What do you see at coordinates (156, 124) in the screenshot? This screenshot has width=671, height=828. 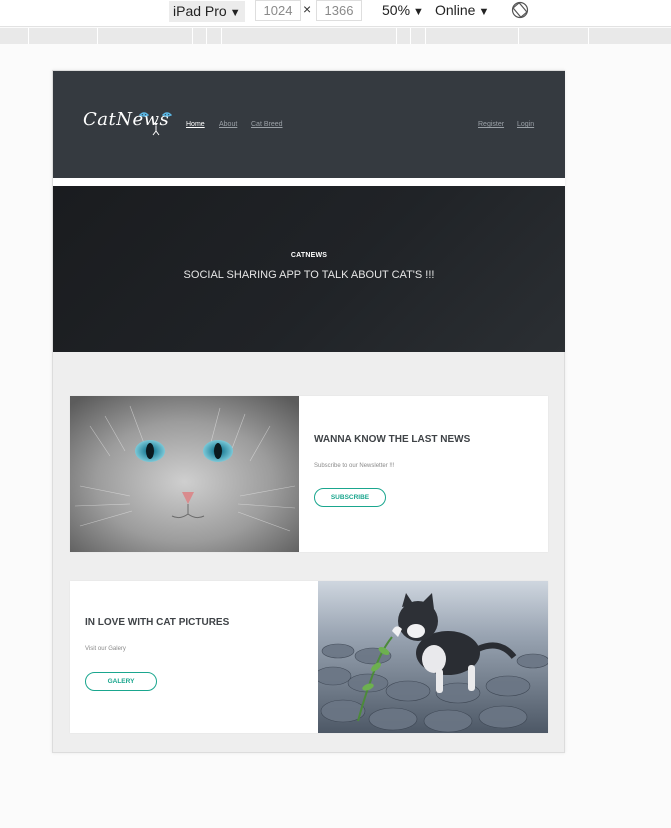 I see `cat-logo-icon` at bounding box center [156, 124].